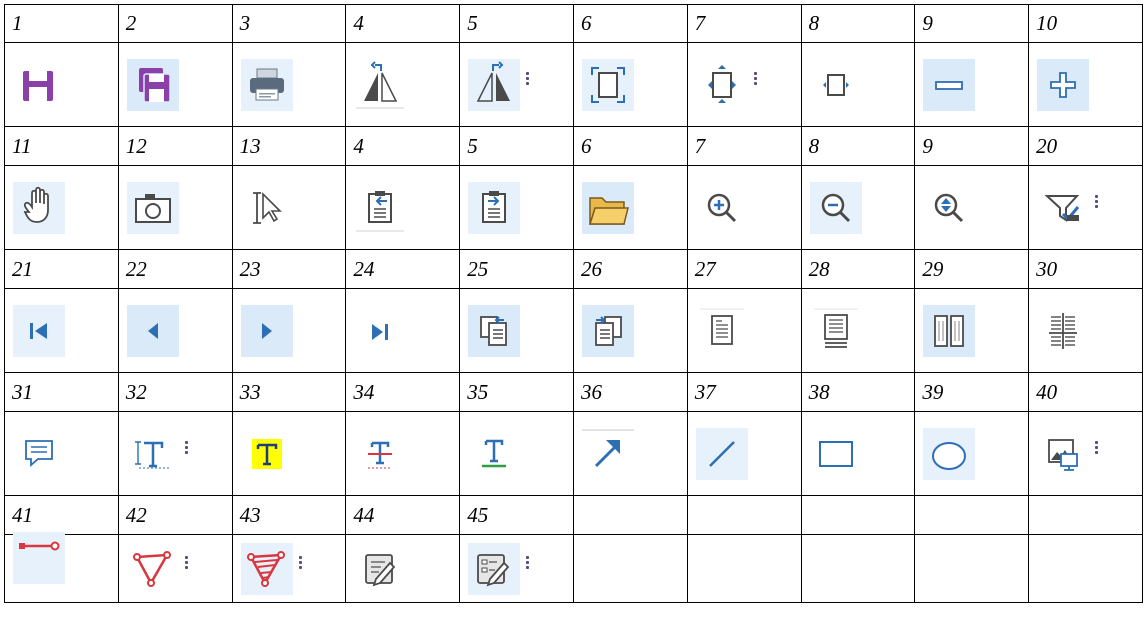  Describe the element at coordinates (39, 557) in the screenshot. I see `distance-measure-icon` at that location.